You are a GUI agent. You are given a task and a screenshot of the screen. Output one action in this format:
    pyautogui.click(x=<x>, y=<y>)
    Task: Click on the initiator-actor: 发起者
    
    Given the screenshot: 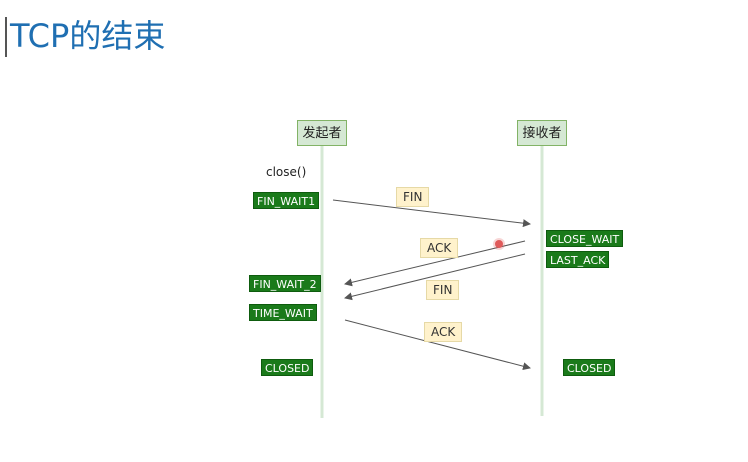 What is the action you would take?
    pyautogui.click(x=322, y=133)
    